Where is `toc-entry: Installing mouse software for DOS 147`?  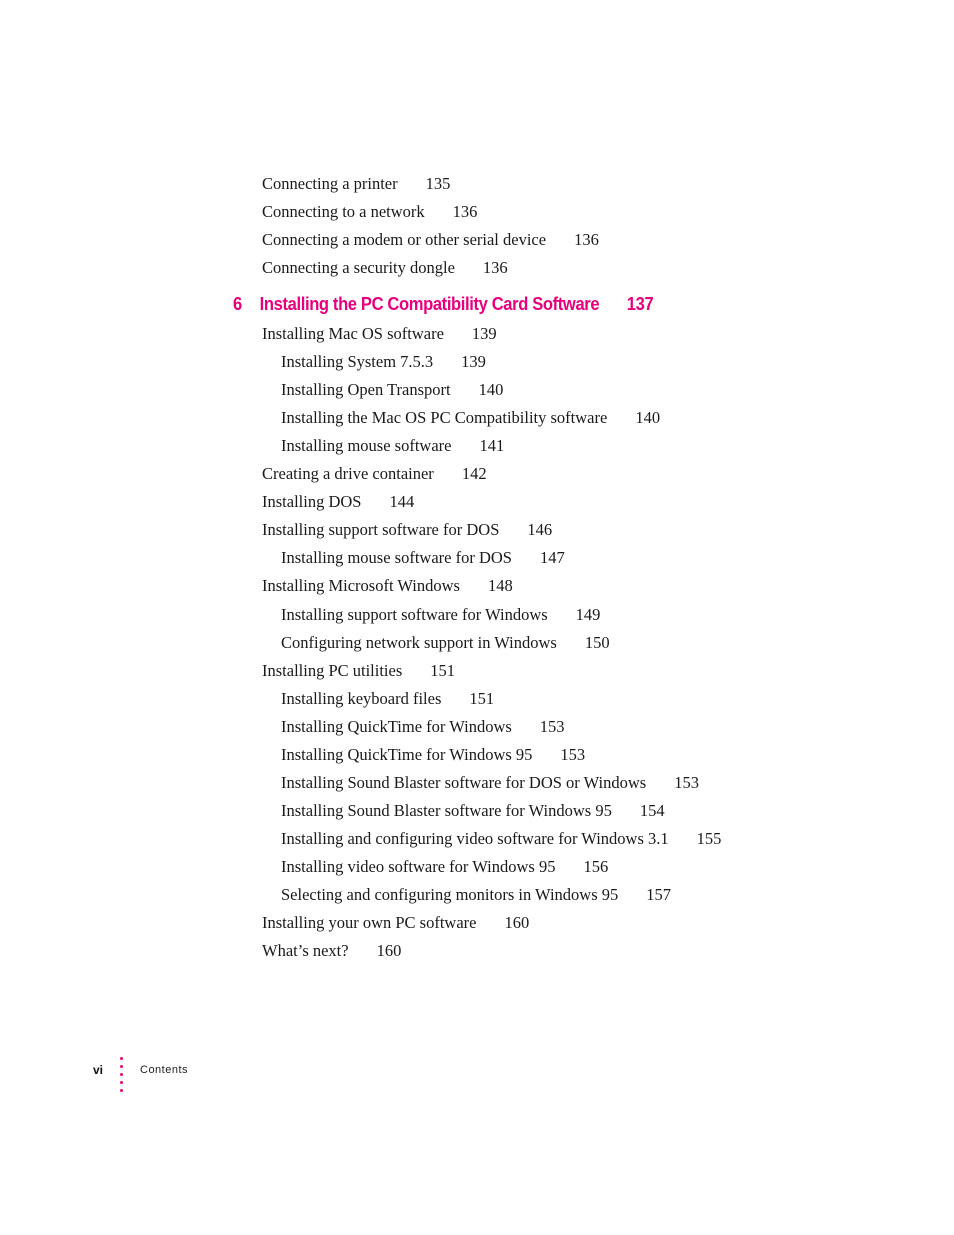 toc-entry: Installing mouse software for DOS 147 is located at coordinates (423, 558).